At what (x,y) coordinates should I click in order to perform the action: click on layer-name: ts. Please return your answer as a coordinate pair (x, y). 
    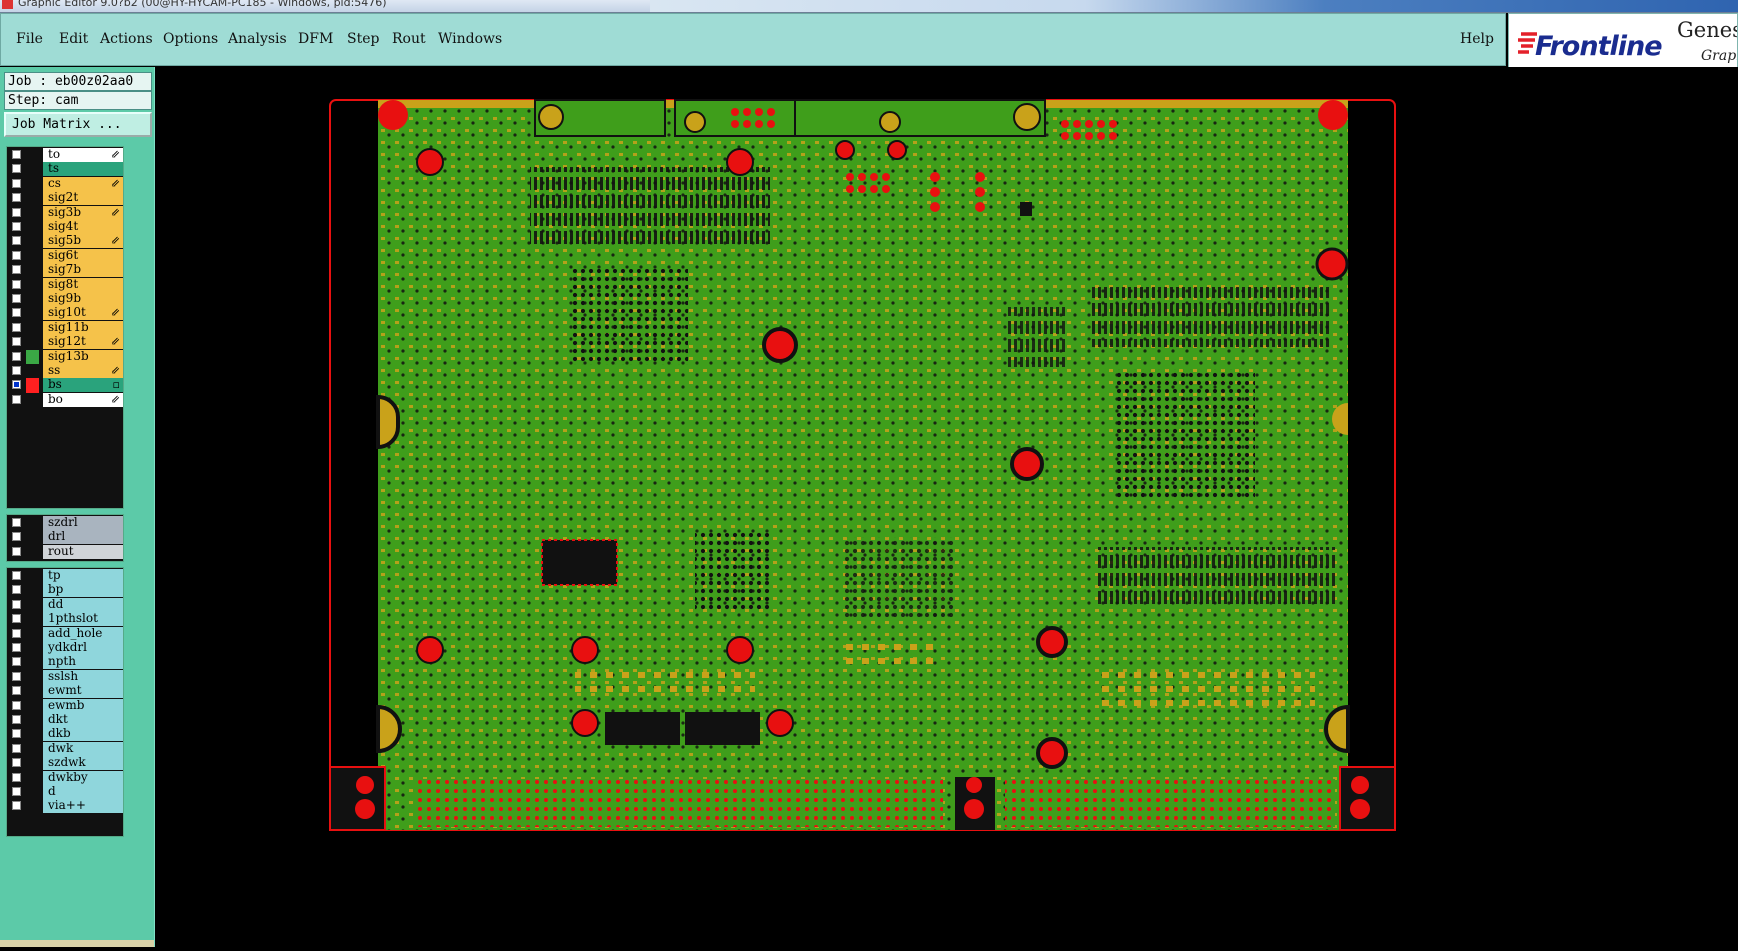
    Looking at the image, I should click on (83, 169).